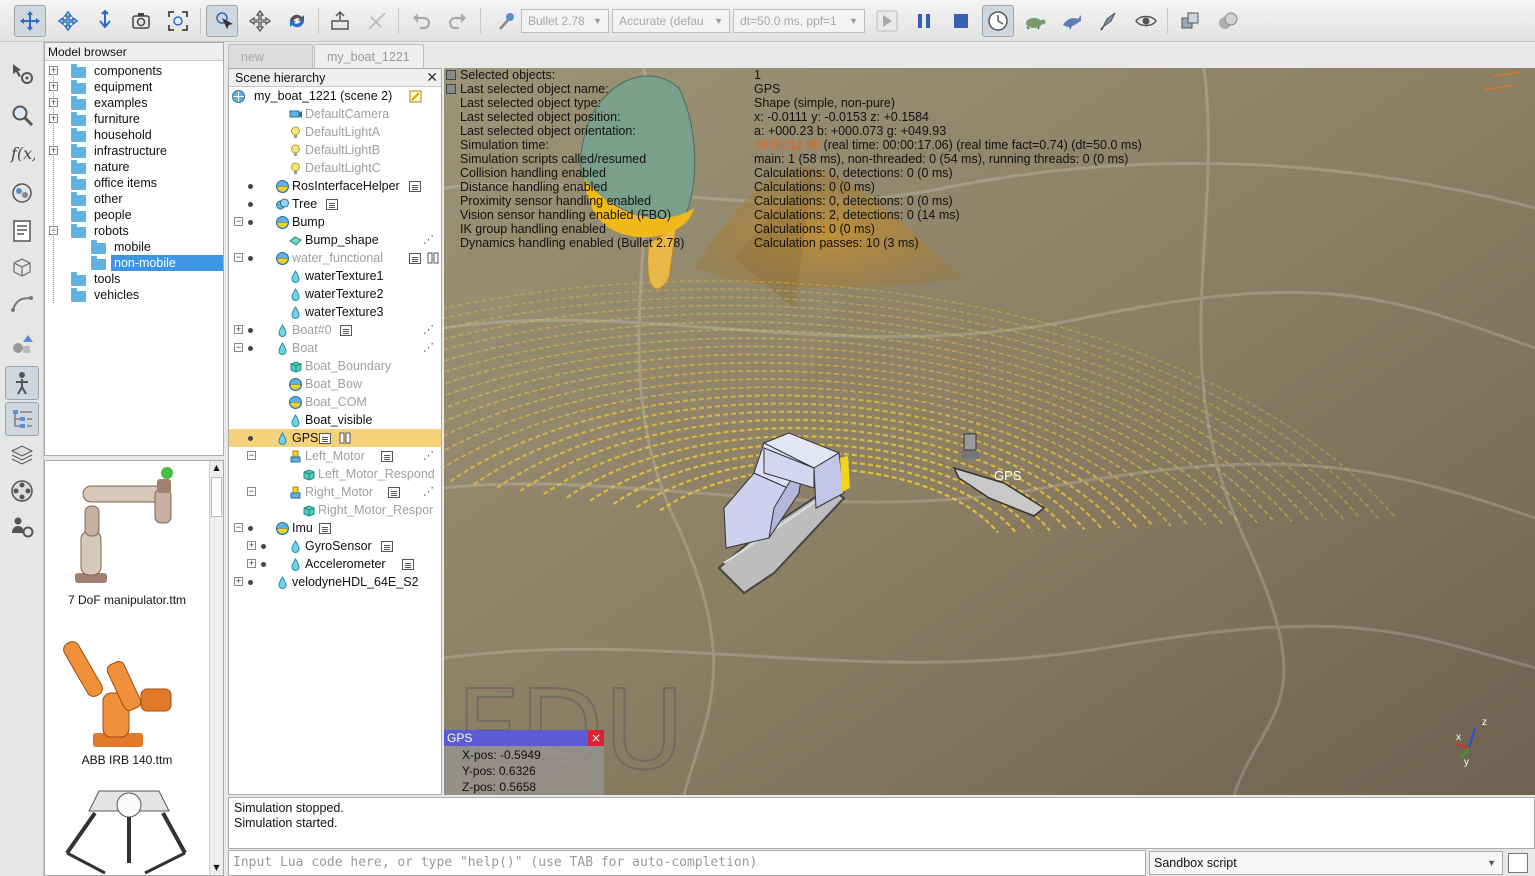 The width and height of the screenshot is (1535, 876). What do you see at coordinates (335, 96) in the screenshot?
I see `scene-root-item: my_boat_1221 (scene 2)` at bounding box center [335, 96].